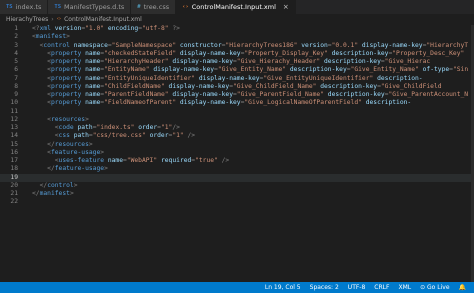  I want to click on code-line: 12 <resources>, so click(237, 120).